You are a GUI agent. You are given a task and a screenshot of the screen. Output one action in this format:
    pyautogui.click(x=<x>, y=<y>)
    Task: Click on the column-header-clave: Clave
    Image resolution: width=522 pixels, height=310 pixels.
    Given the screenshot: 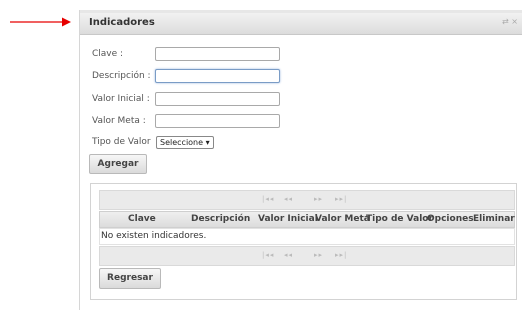 What is the action you would take?
    pyautogui.click(x=142, y=219)
    